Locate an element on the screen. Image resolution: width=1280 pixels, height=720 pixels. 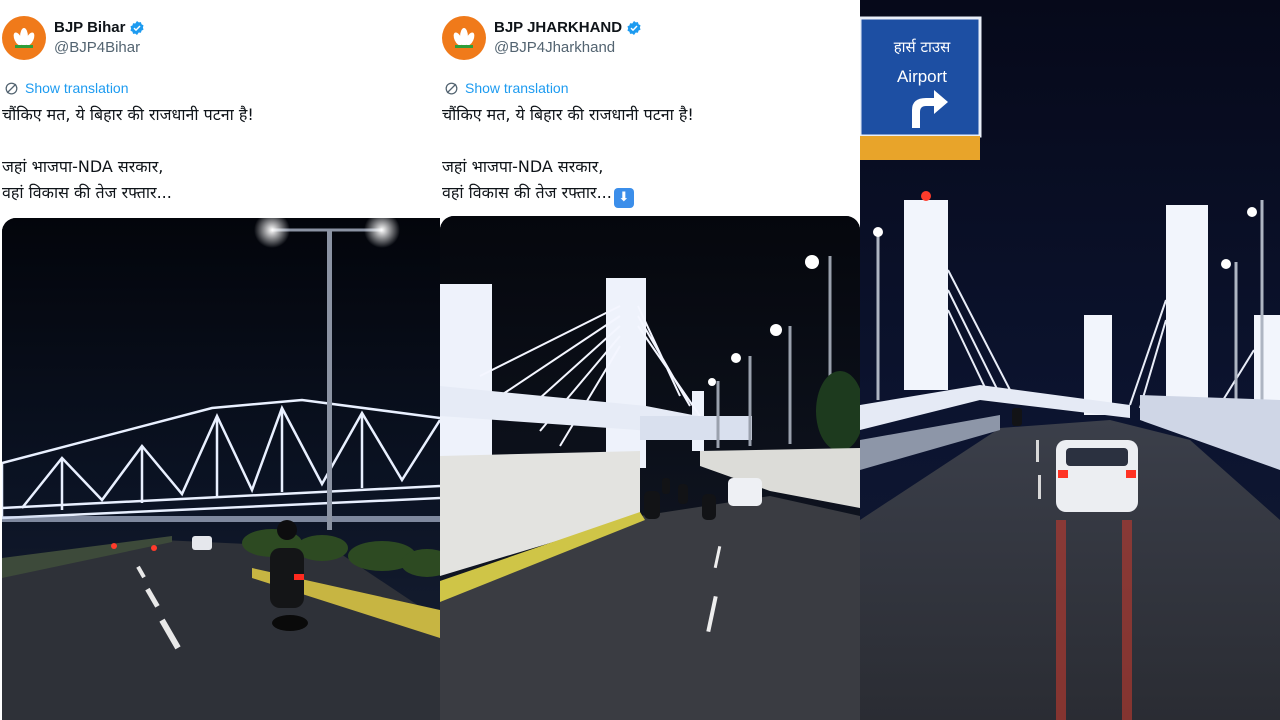
tweet-header: BJP JHARKHAND @BJP4Jharkhand is located at coordinates (541, 38).